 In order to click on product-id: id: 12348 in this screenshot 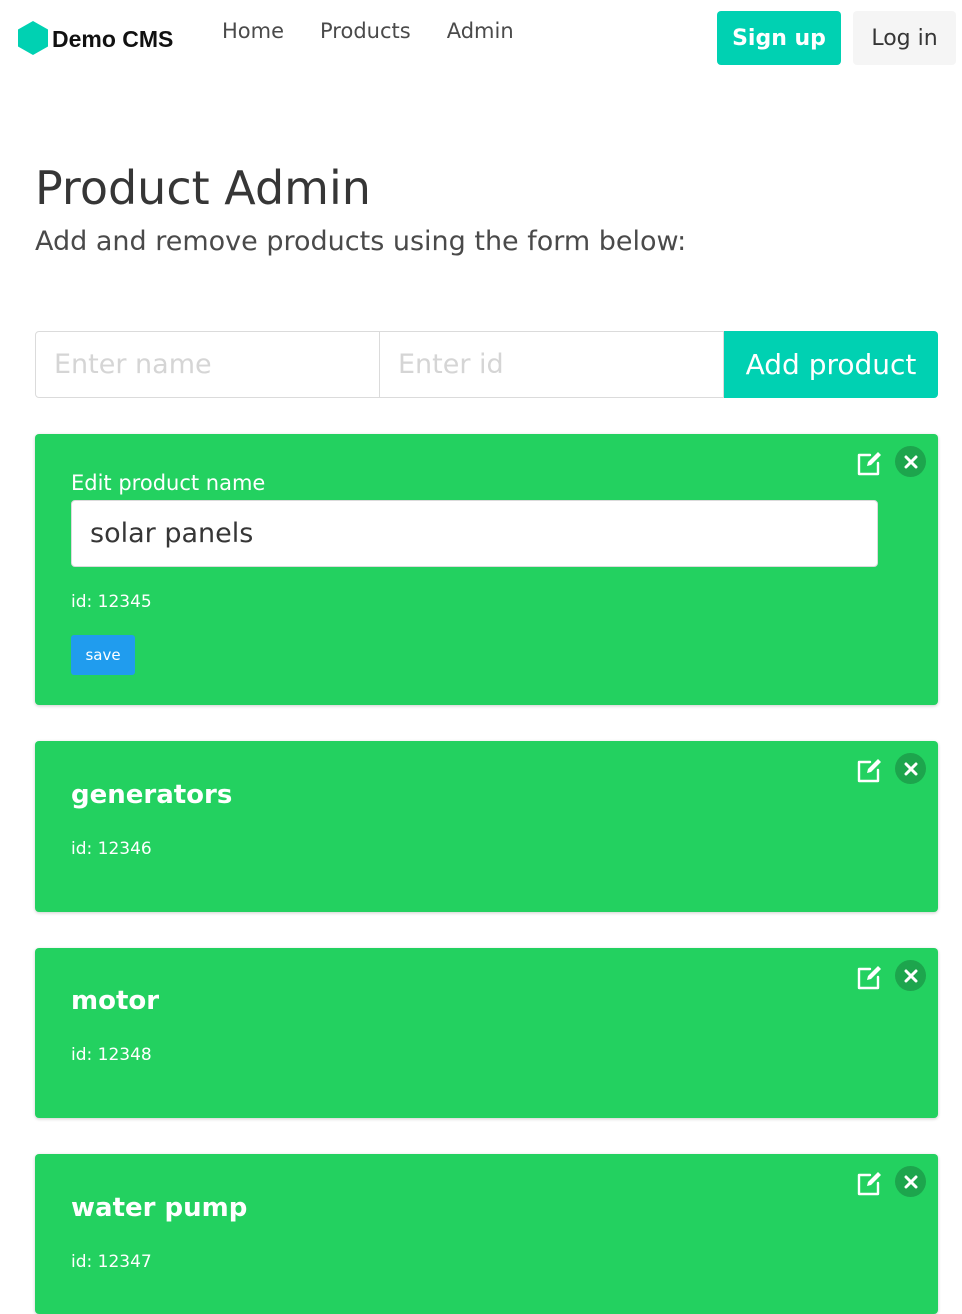, I will do `click(111, 1055)`.